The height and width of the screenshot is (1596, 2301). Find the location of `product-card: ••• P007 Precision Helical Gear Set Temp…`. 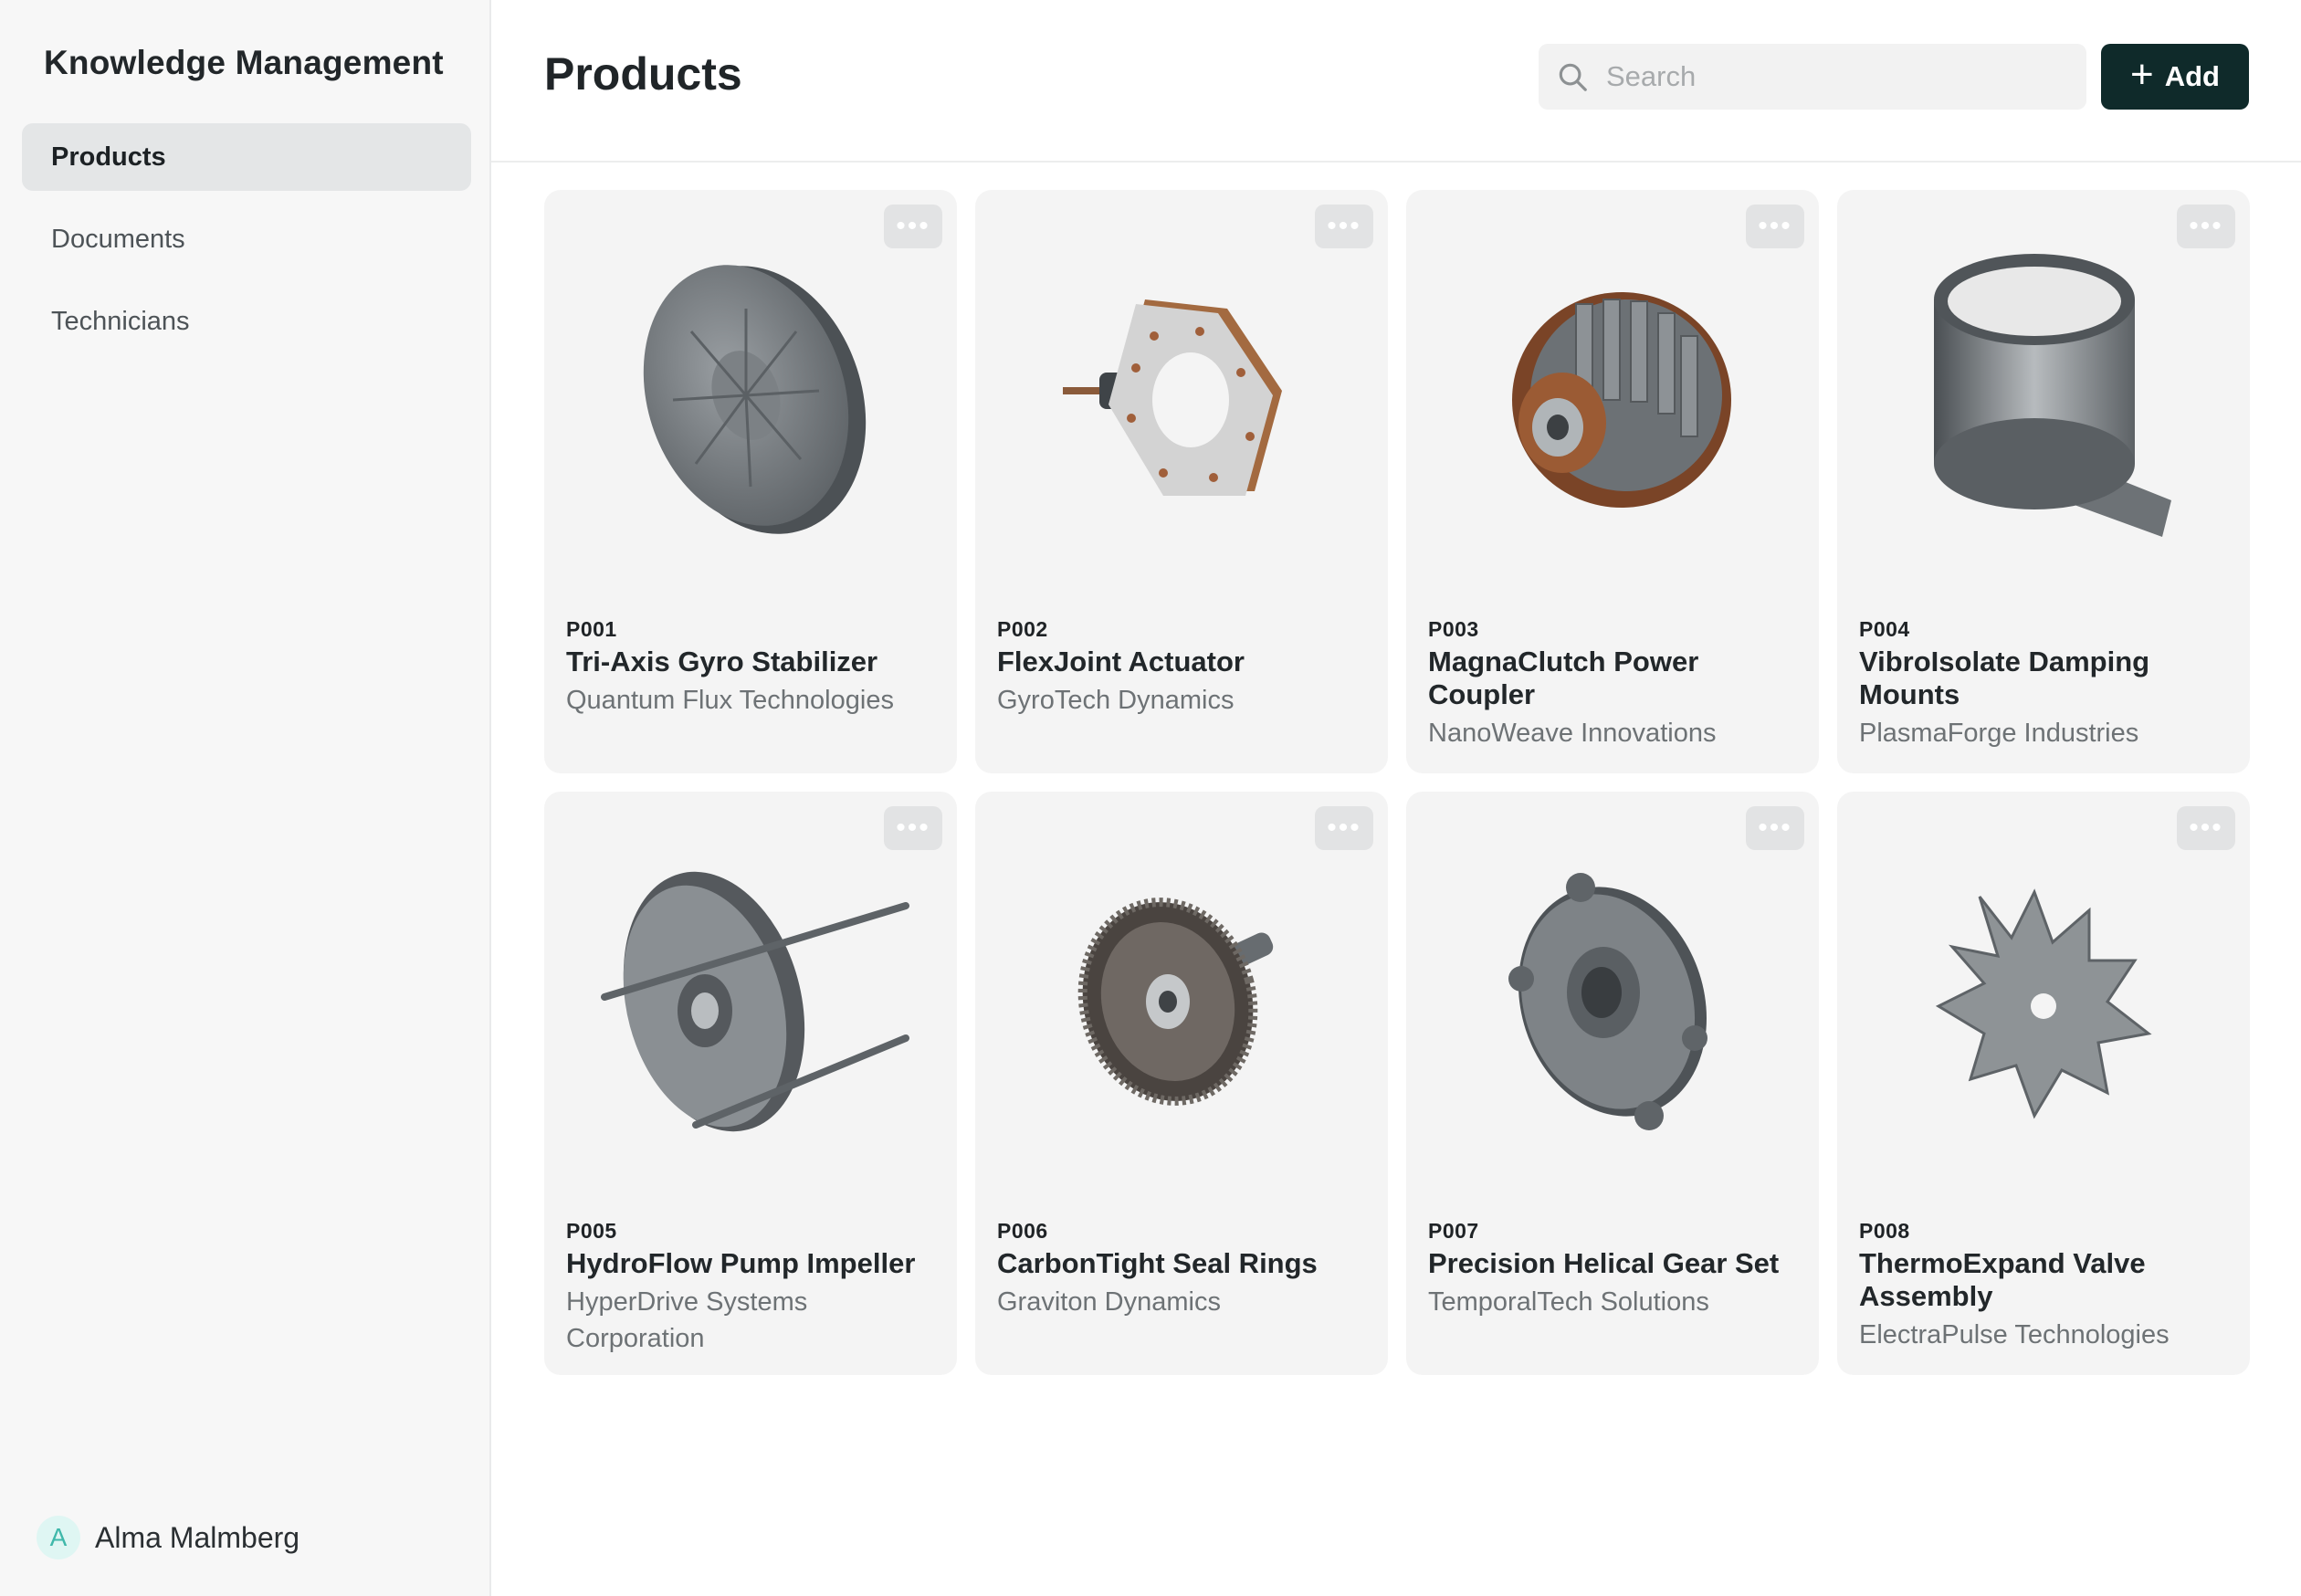

product-card: ••• P007 Precision Helical Gear Set Temp… is located at coordinates (1612, 1083).